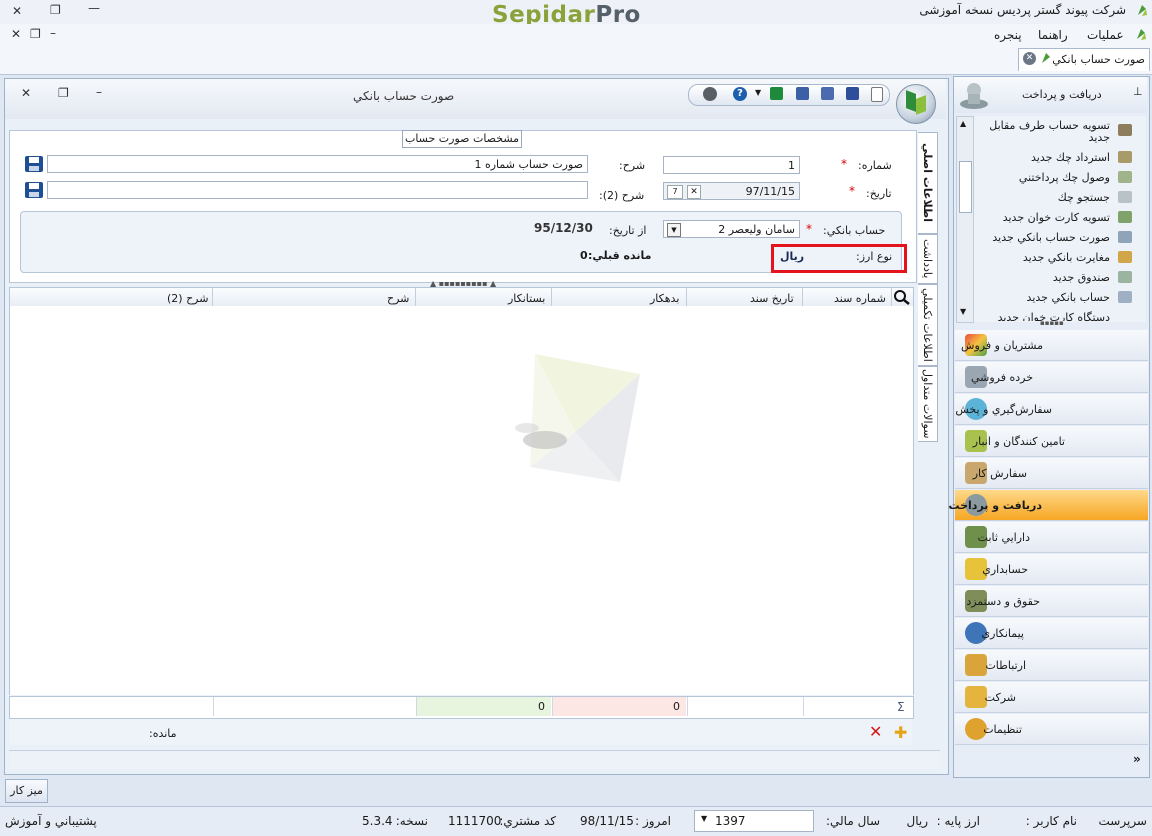 The width and height of the screenshot is (1152, 836). I want to click on subitem-bank-reconciliation: مغايرت بانكي جديد, so click(1066, 257).